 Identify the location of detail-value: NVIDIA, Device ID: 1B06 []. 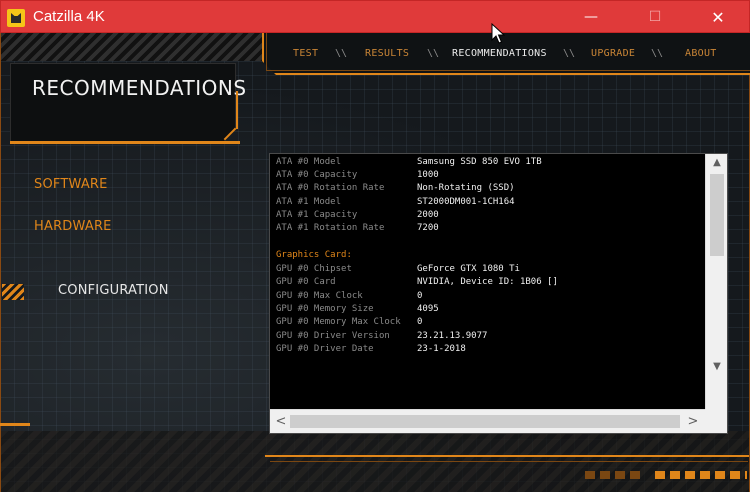
(487, 282).